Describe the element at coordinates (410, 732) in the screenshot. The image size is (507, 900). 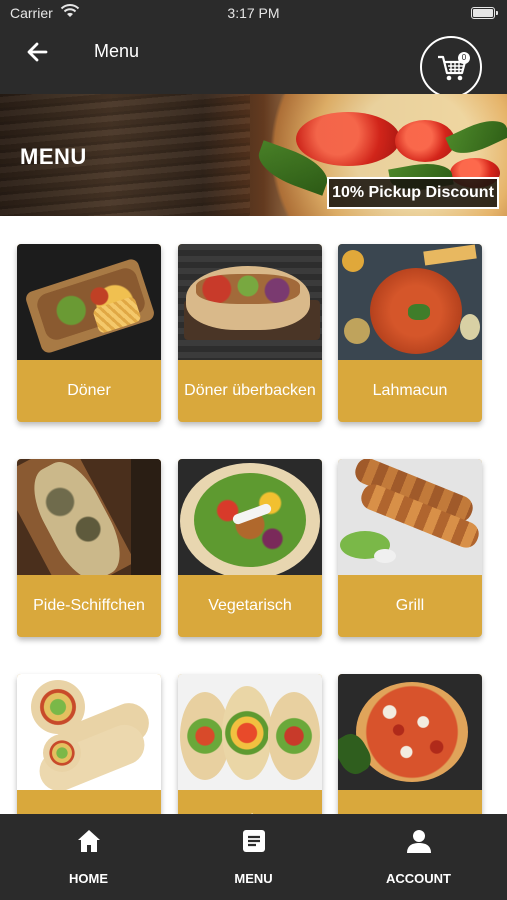
I see `pizza-image` at that location.